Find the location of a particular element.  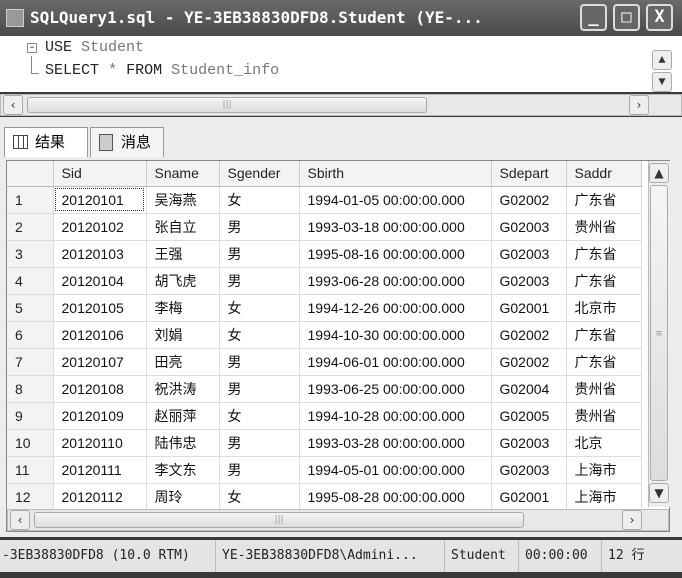

table-cell: 田亮 is located at coordinates (183, 362).